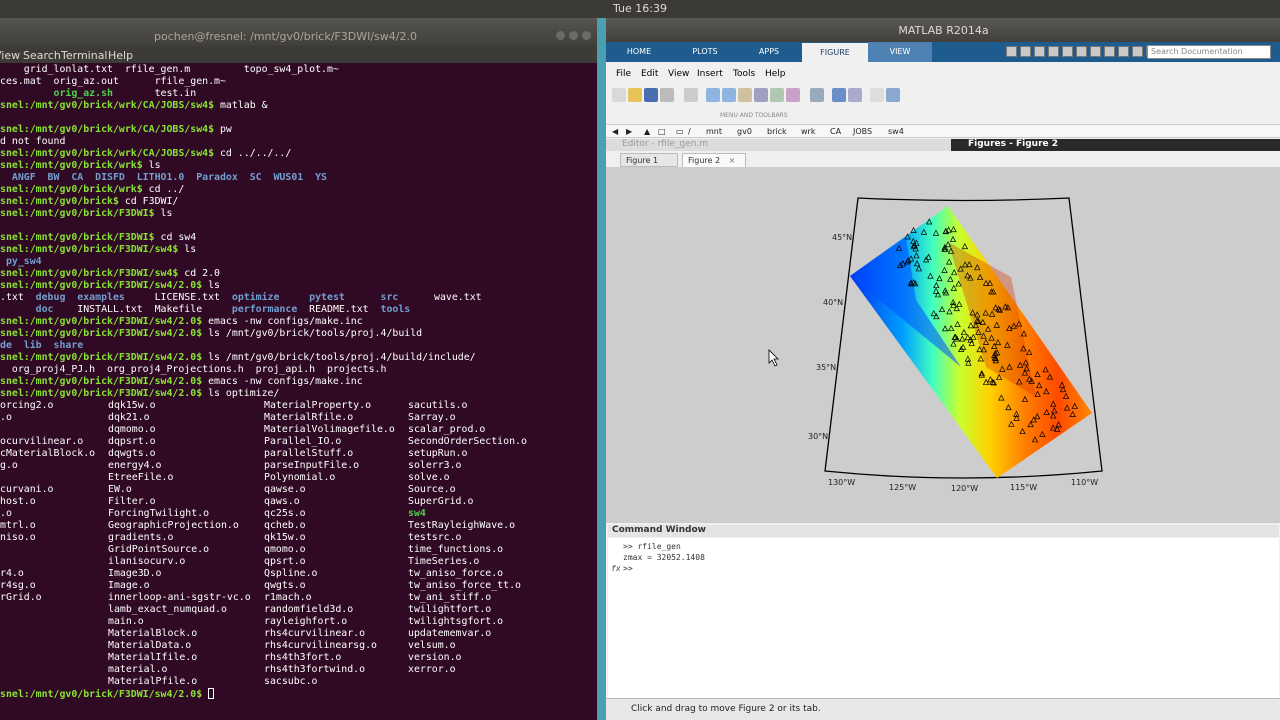  What do you see at coordinates (862, 131) in the screenshot?
I see `path-segment: JOBS` at bounding box center [862, 131].